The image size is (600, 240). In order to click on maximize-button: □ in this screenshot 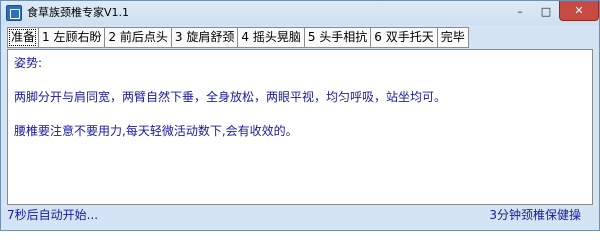, I will do `click(546, 11)`.